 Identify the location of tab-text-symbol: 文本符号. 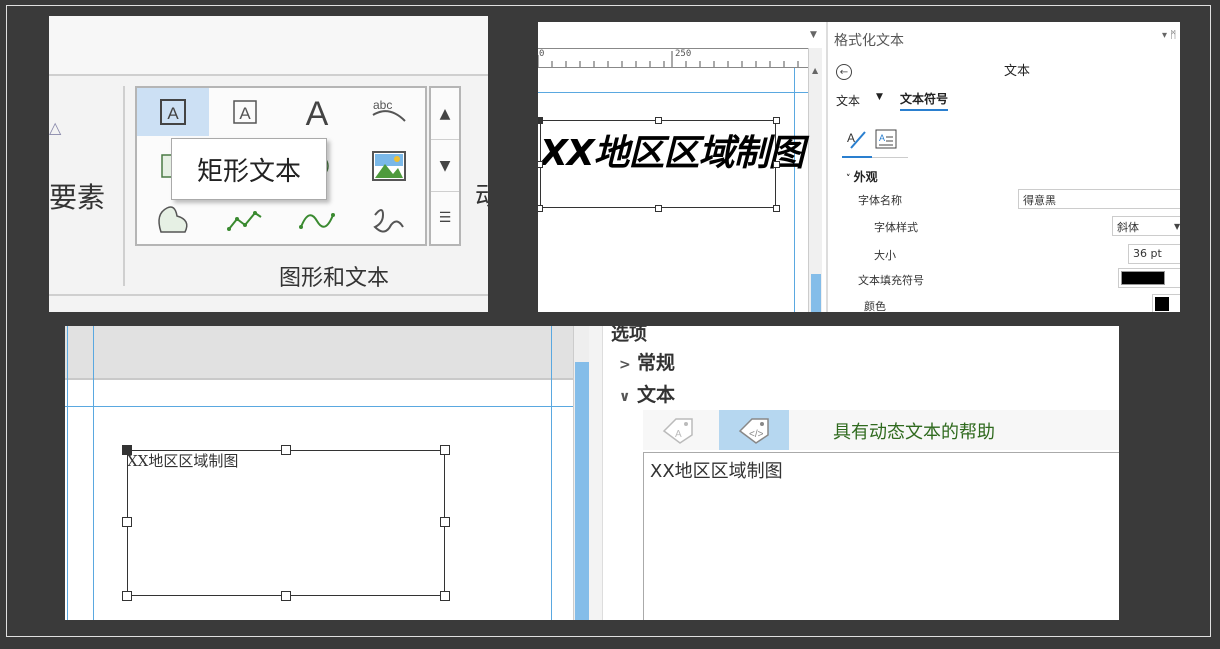
(924, 100).